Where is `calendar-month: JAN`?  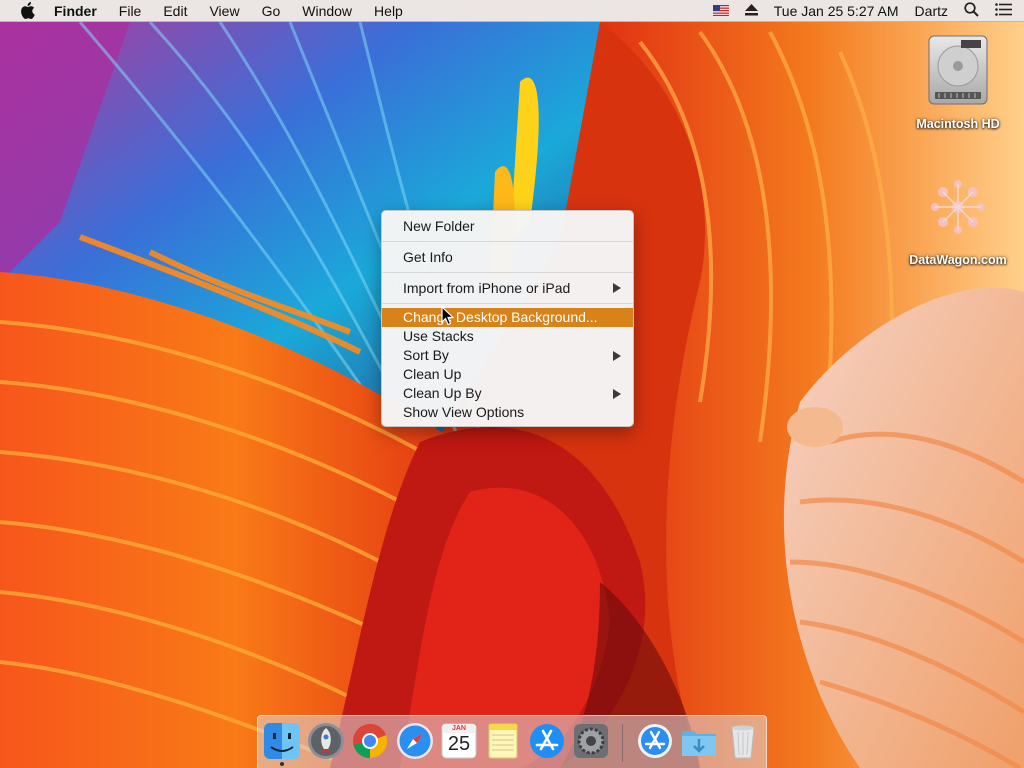 calendar-month: JAN is located at coordinates (458, 728).